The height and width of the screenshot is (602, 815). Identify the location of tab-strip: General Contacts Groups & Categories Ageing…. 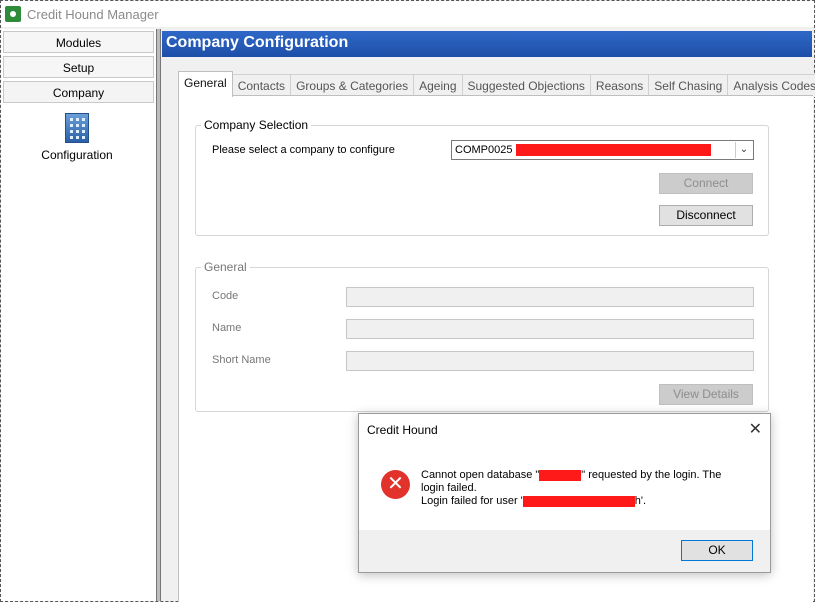
(496, 84).